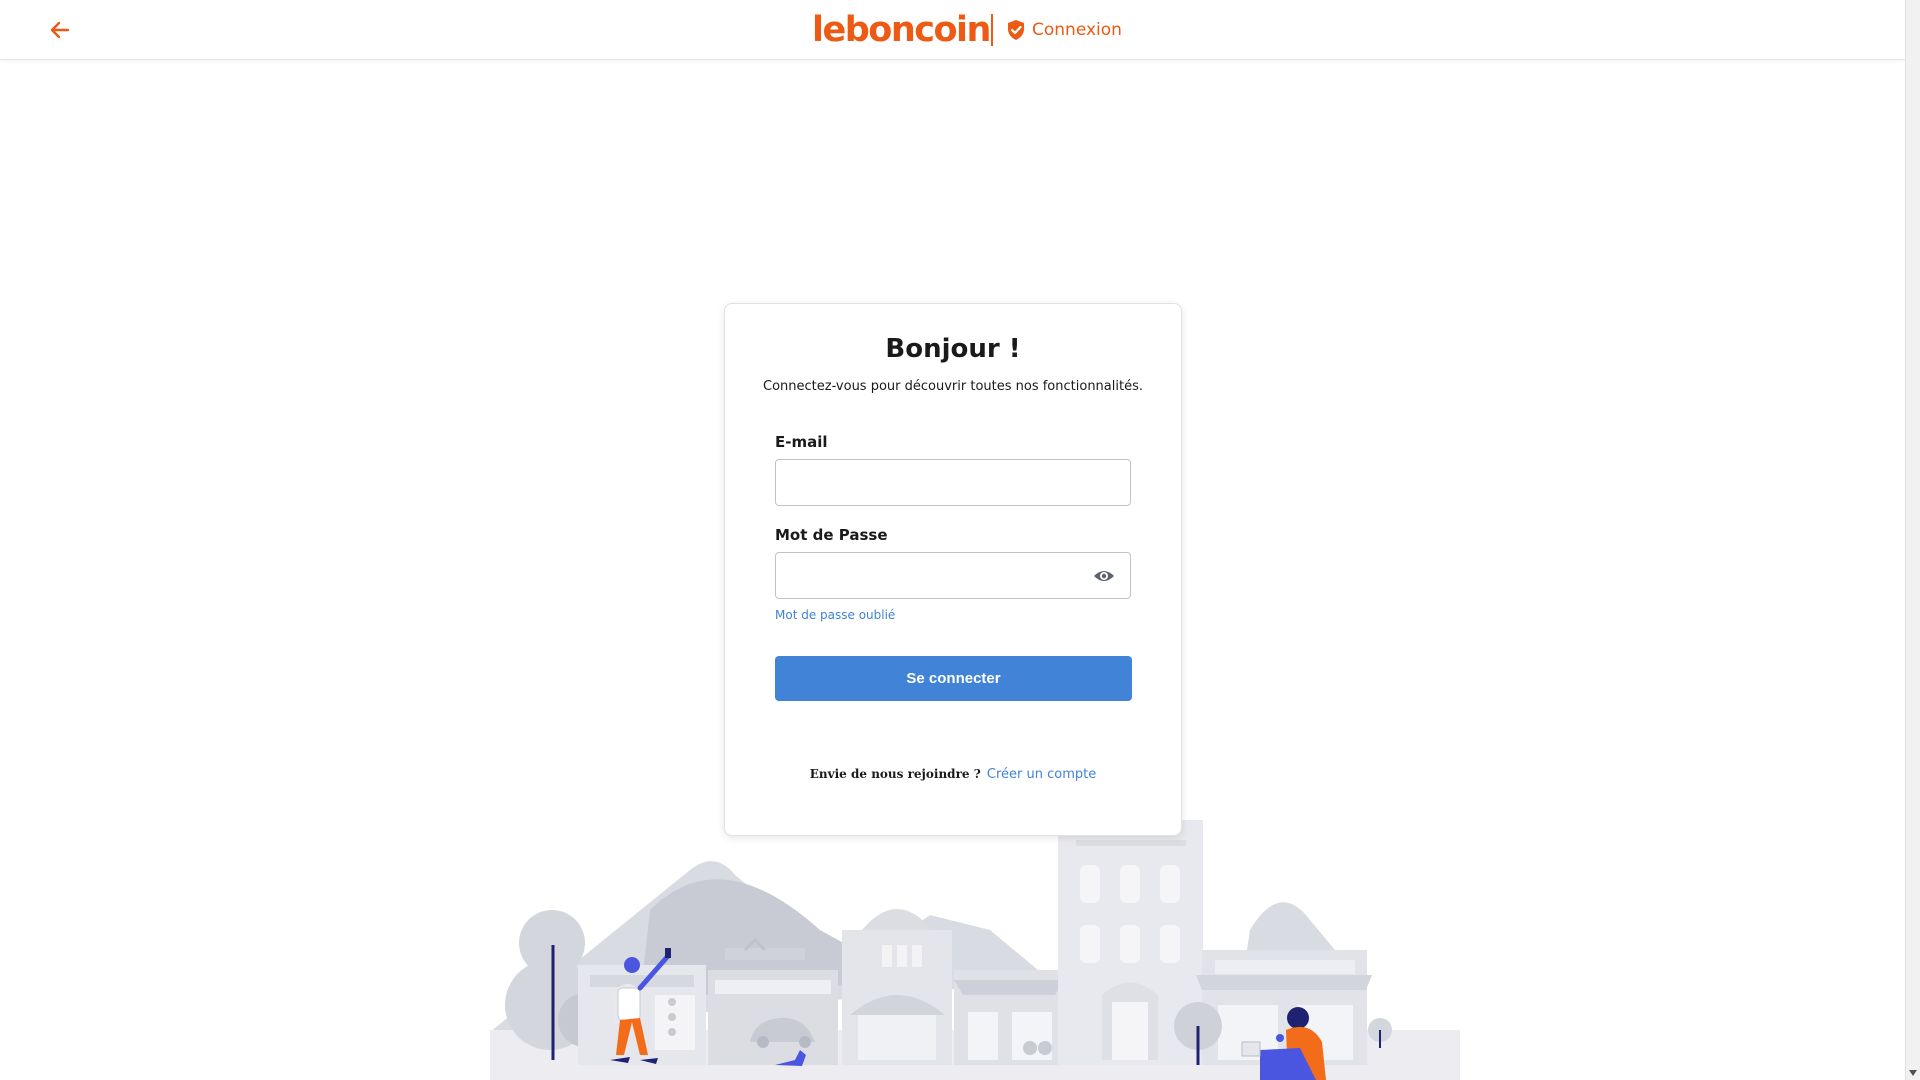 The height and width of the screenshot is (1080, 1920). Describe the element at coordinates (895, 774) in the screenshot. I see `signup-prompt-text: Envie de nous rejoindre ?` at that location.